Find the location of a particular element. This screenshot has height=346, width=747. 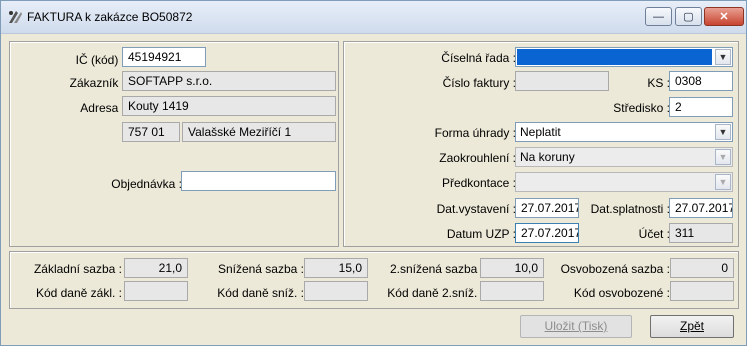

zip-field: 757 01 is located at coordinates (151, 132).